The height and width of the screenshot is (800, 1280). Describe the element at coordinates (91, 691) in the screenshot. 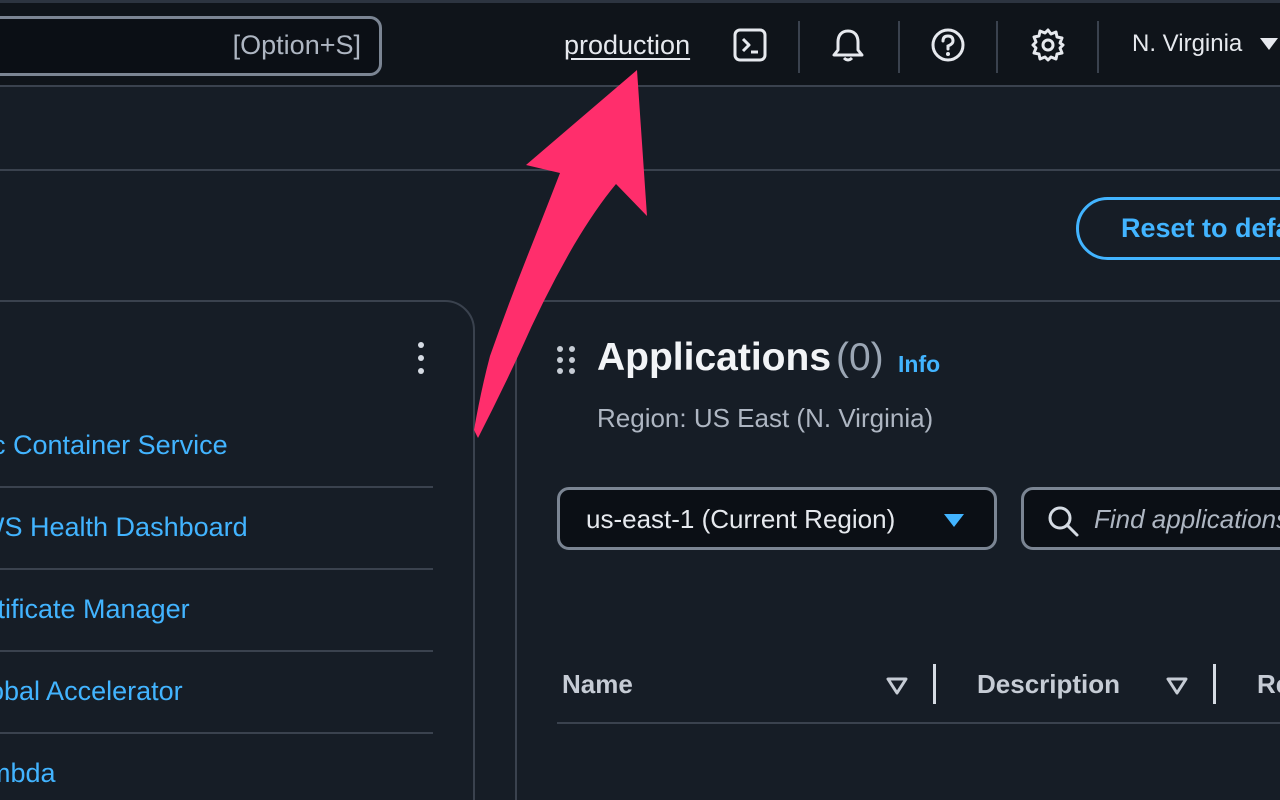

I see `service-link: Global Accelerator` at that location.